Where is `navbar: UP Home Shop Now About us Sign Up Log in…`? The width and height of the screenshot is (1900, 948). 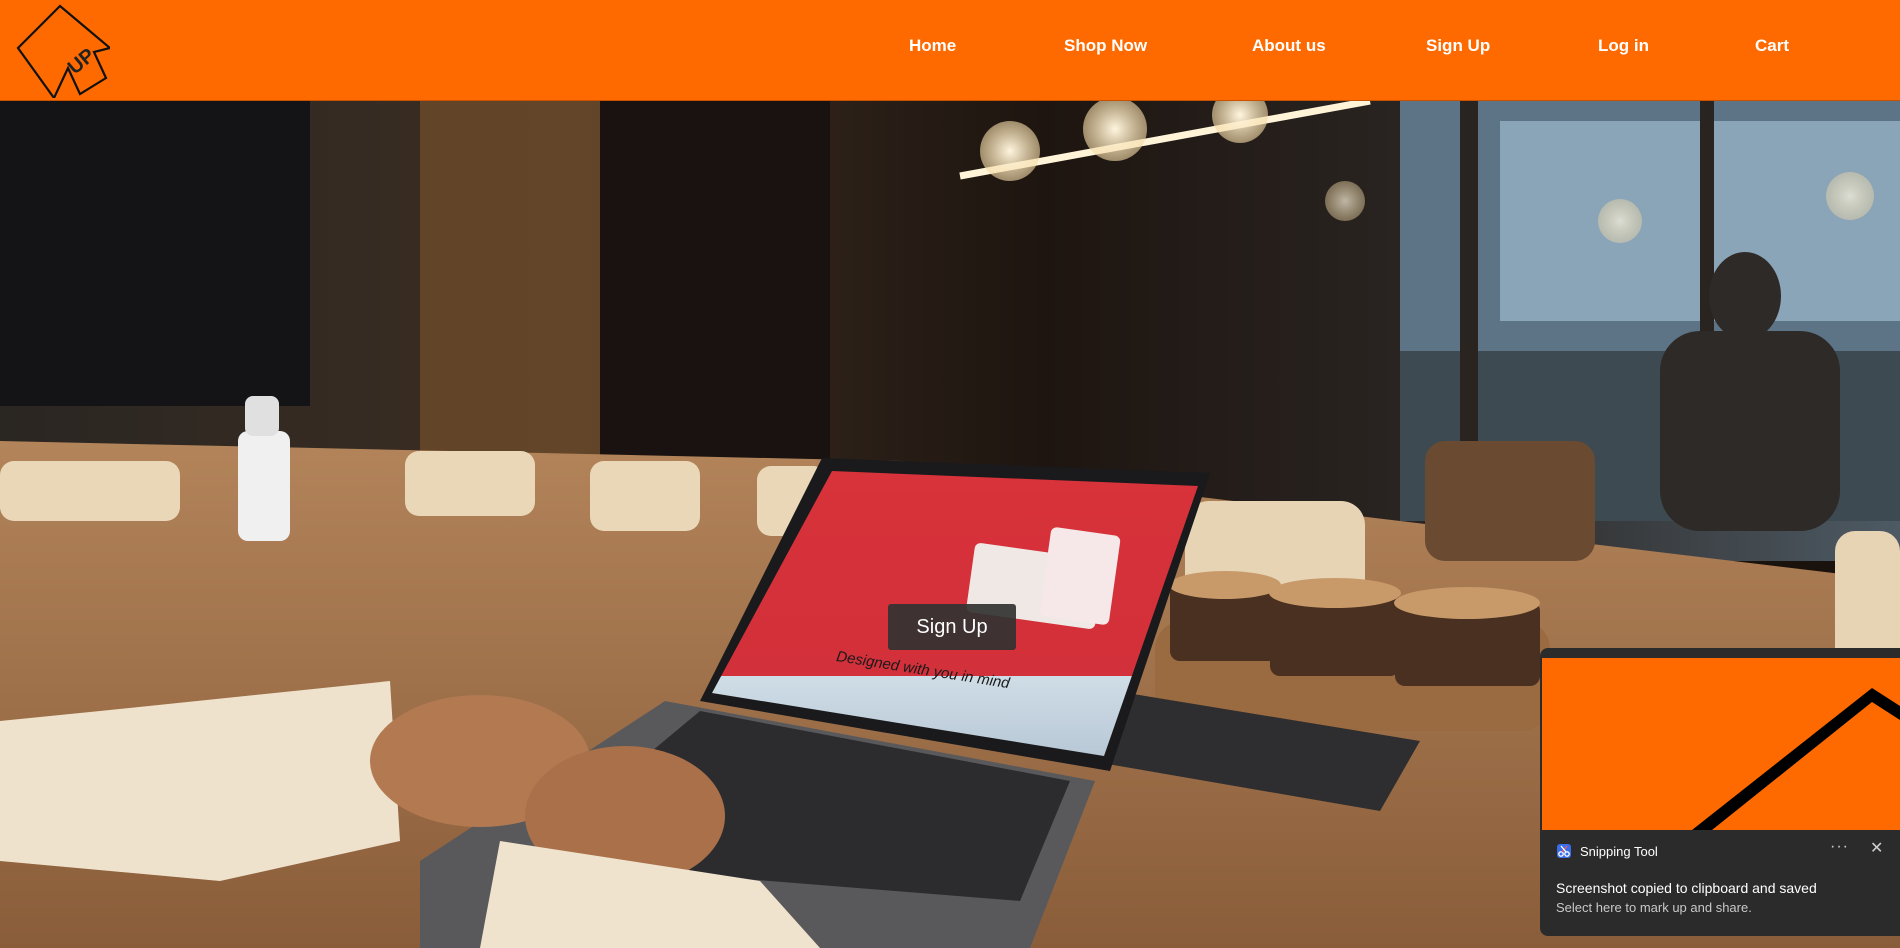 navbar: UP Home Shop Now About us Sign Up Log in… is located at coordinates (950, 50).